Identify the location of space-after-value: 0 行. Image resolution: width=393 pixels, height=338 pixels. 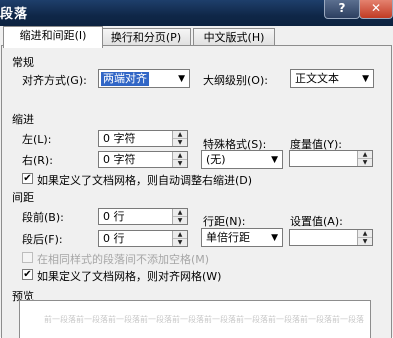
(114, 238).